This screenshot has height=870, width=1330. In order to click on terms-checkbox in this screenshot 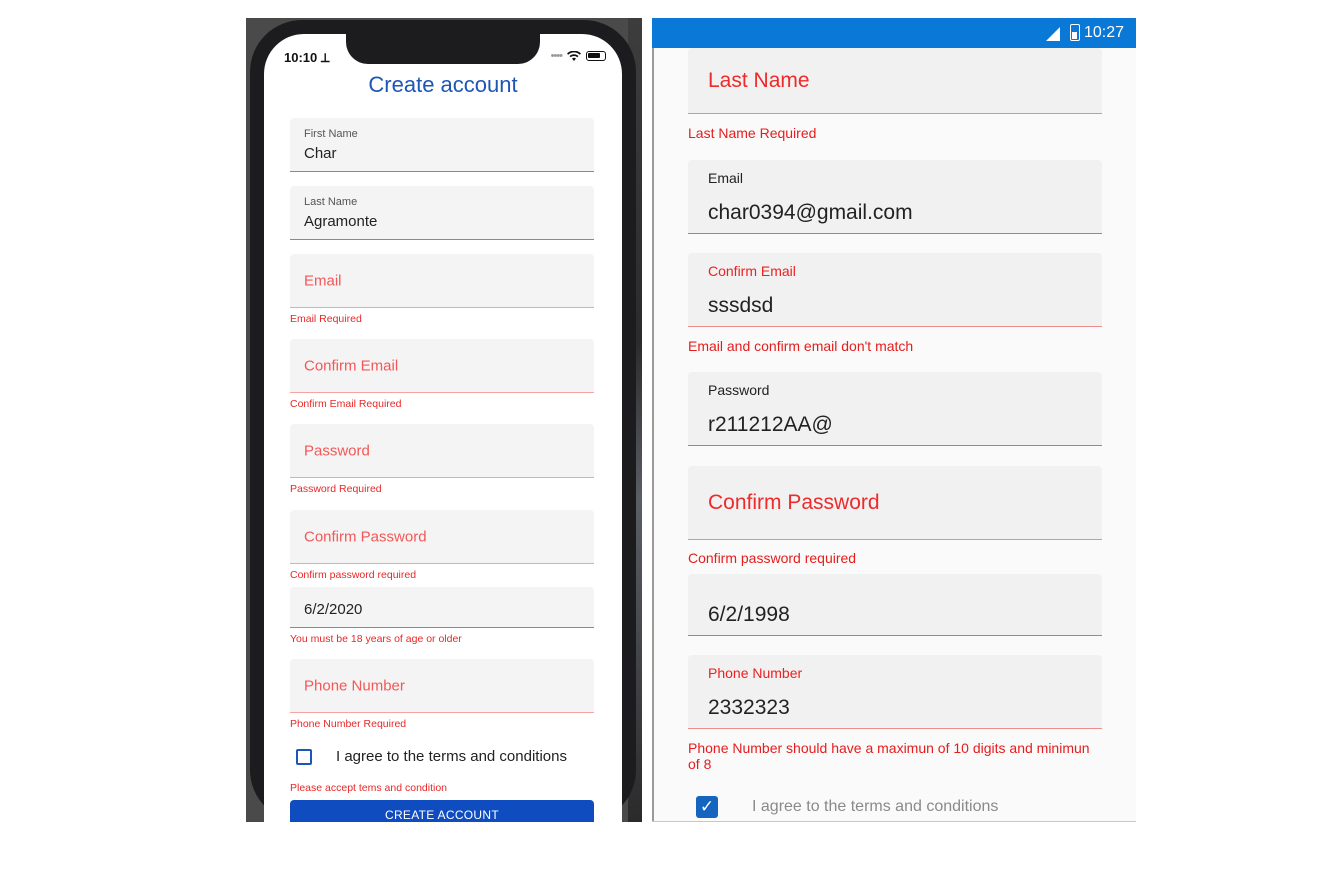, I will do `click(304, 757)`.